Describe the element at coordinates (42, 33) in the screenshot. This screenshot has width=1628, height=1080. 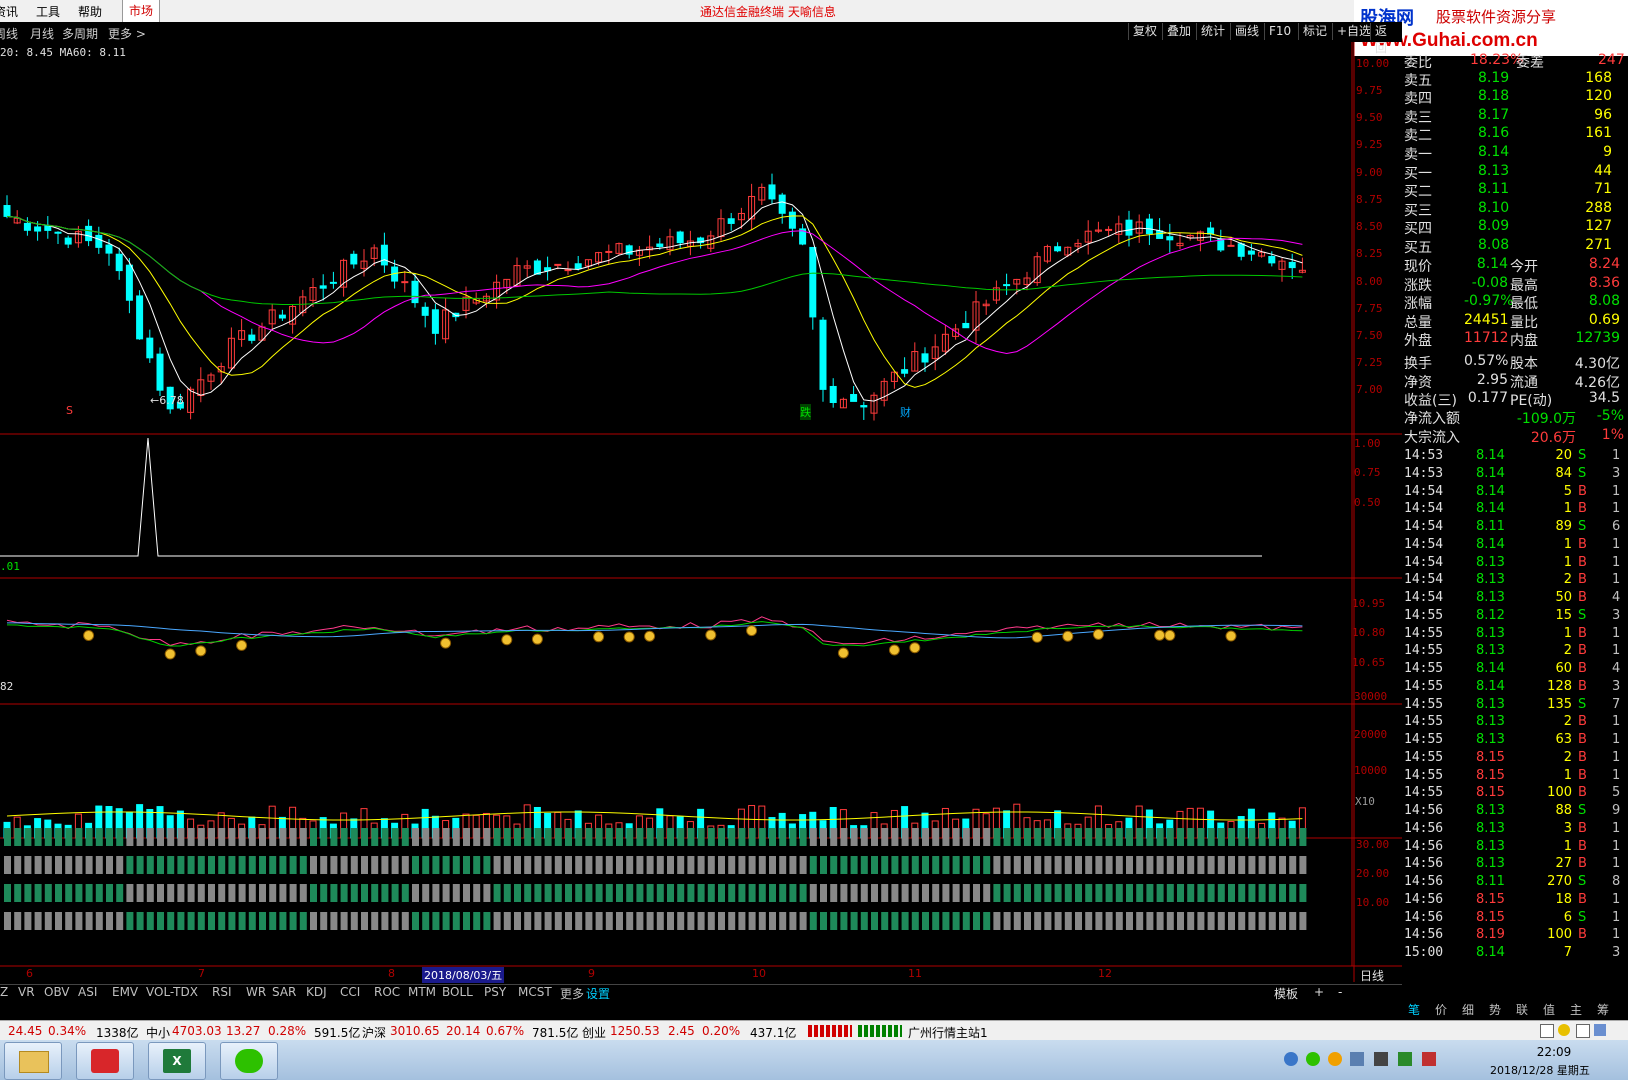
I see `period-month: 月线` at that location.